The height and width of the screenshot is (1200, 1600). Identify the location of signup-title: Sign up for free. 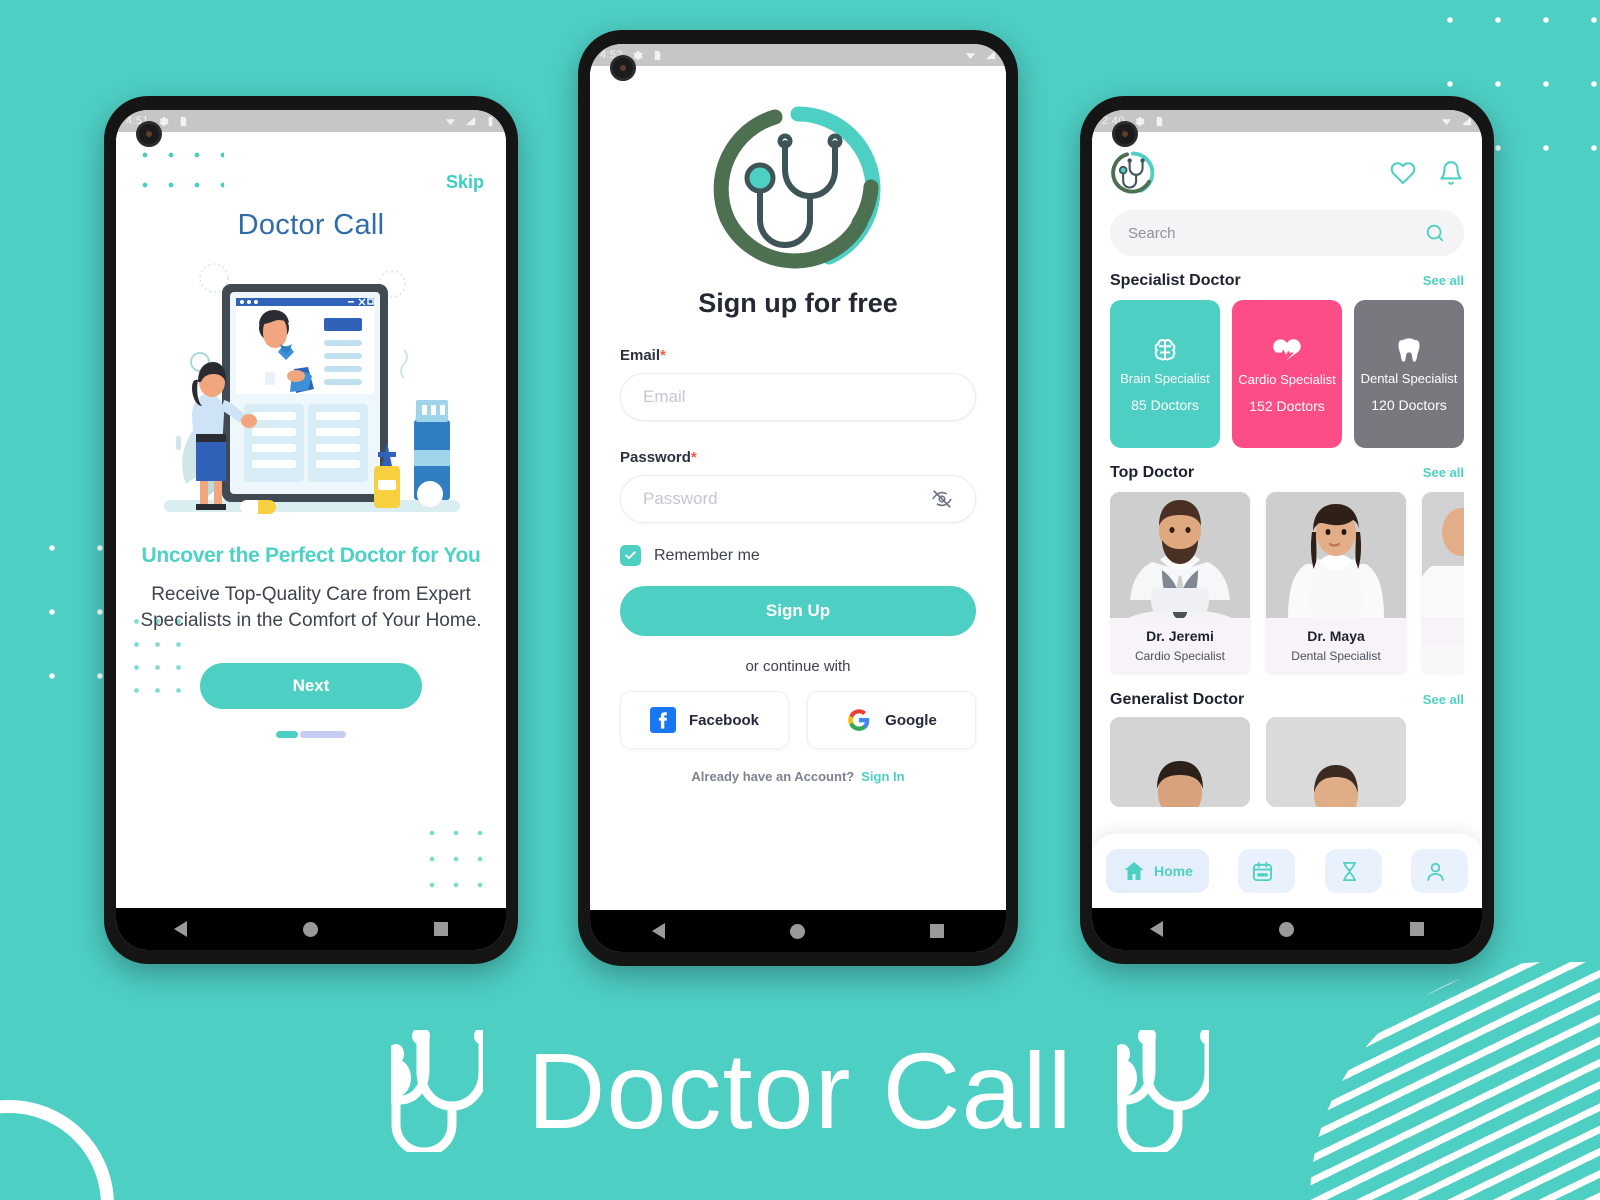
(798, 303).